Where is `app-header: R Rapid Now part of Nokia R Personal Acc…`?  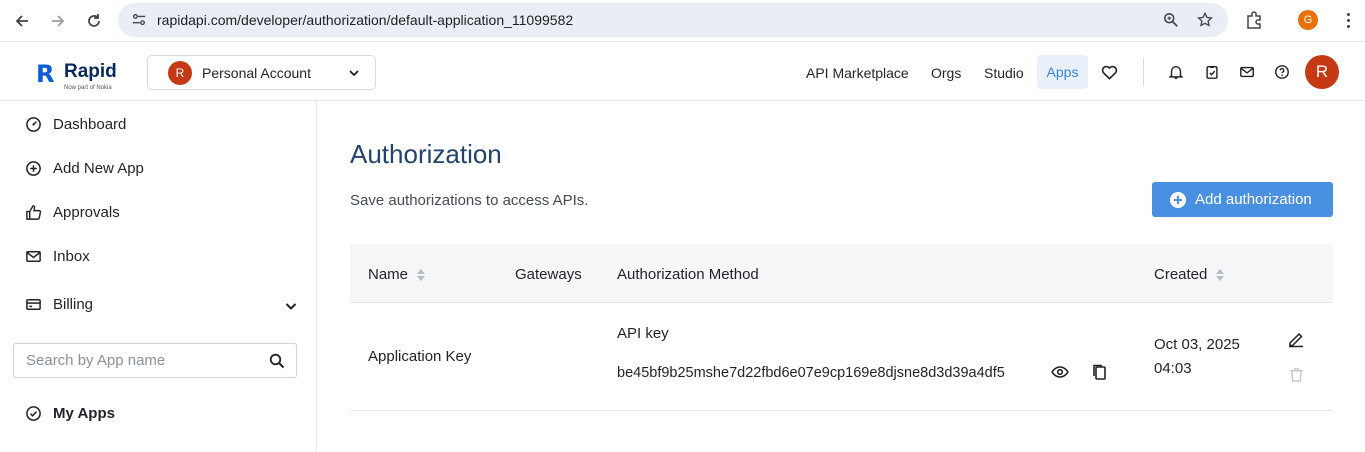 app-header: R Rapid Now part of Nokia R Personal Acc… is located at coordinates (682, 72).